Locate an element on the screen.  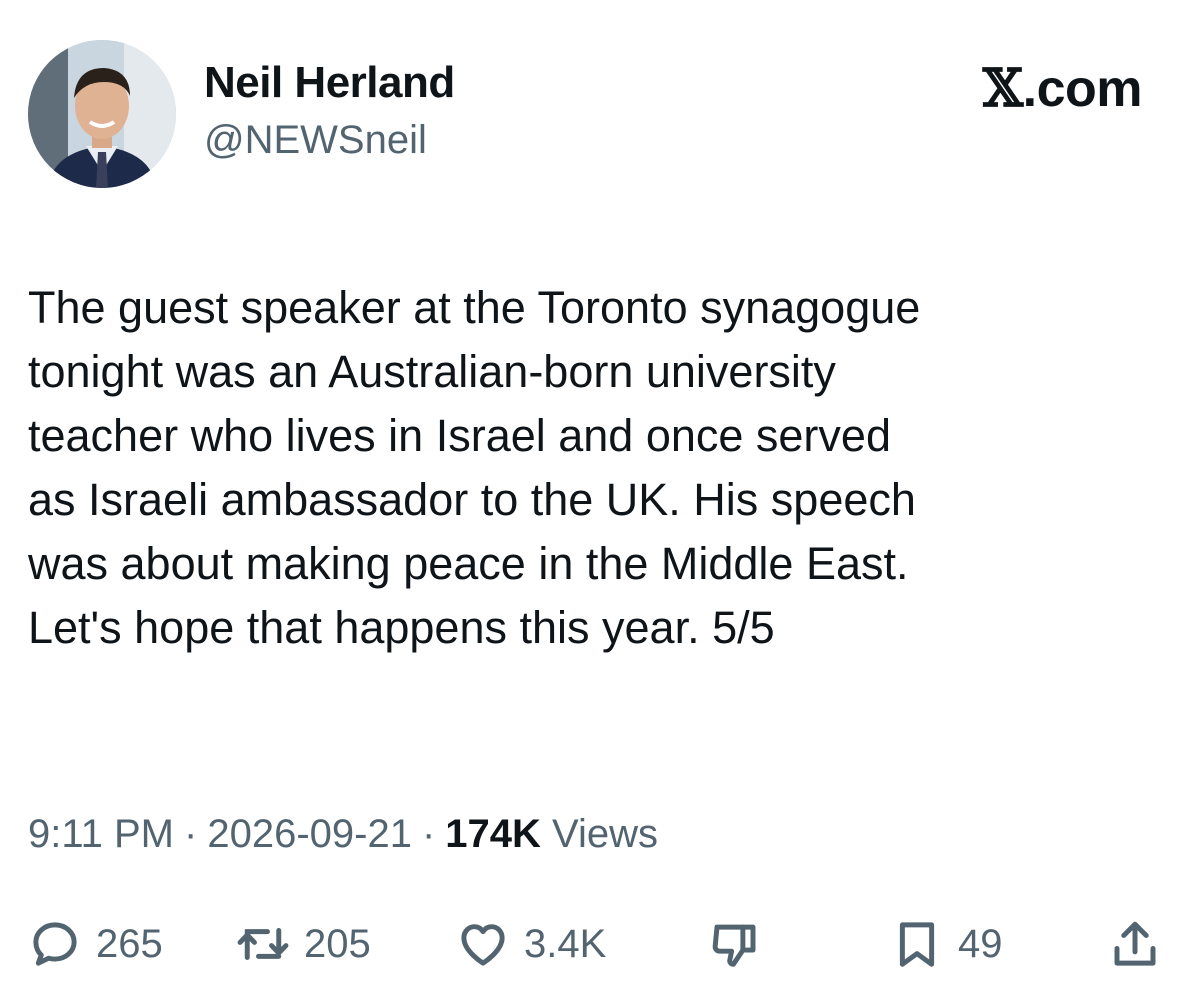
share-button is located at coordinates (1135, 944).